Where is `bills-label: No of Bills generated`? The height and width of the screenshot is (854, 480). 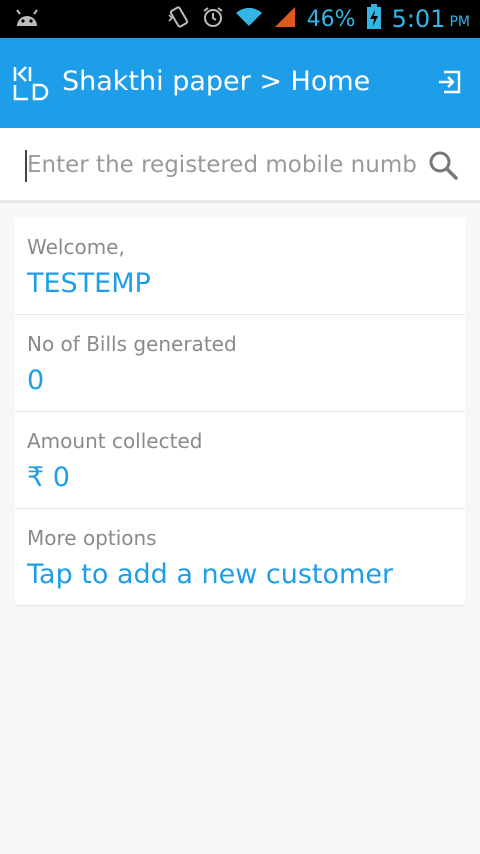 bills-label: No of Bills generated is located at coordinates (132, 344).